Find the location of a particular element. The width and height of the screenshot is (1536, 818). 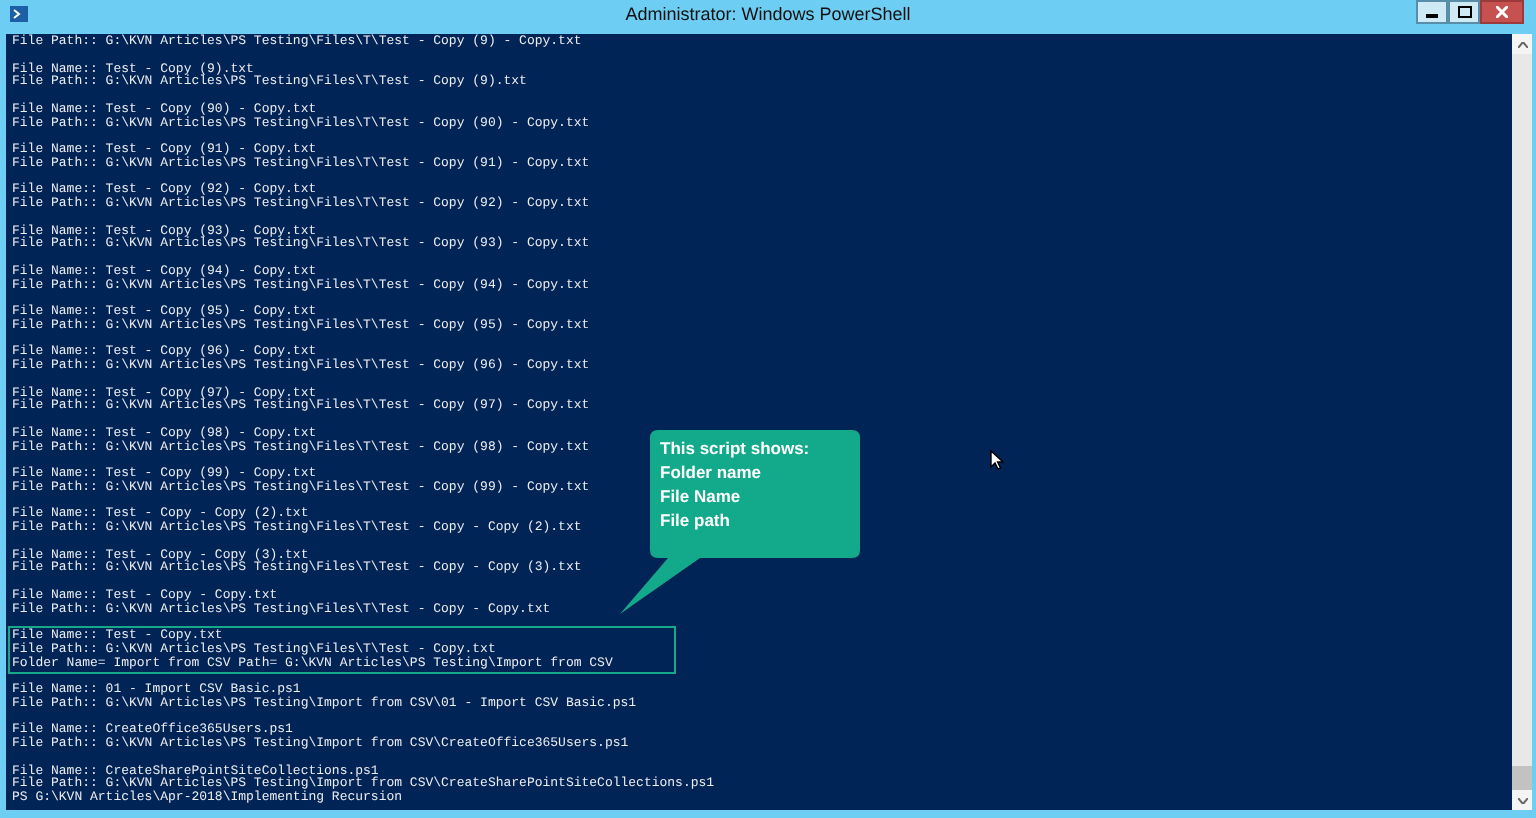

callout-text: This script shows: is located at coordinates (735, 448).